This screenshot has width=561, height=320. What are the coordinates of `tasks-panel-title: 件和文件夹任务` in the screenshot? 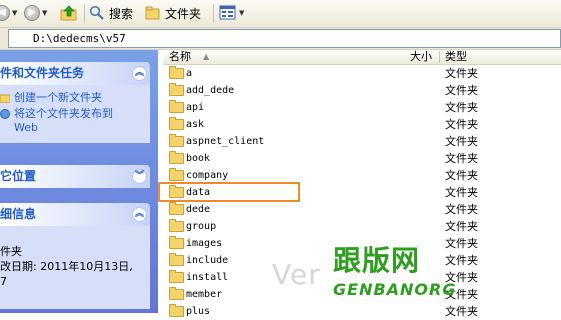 It's located at (42, 73).